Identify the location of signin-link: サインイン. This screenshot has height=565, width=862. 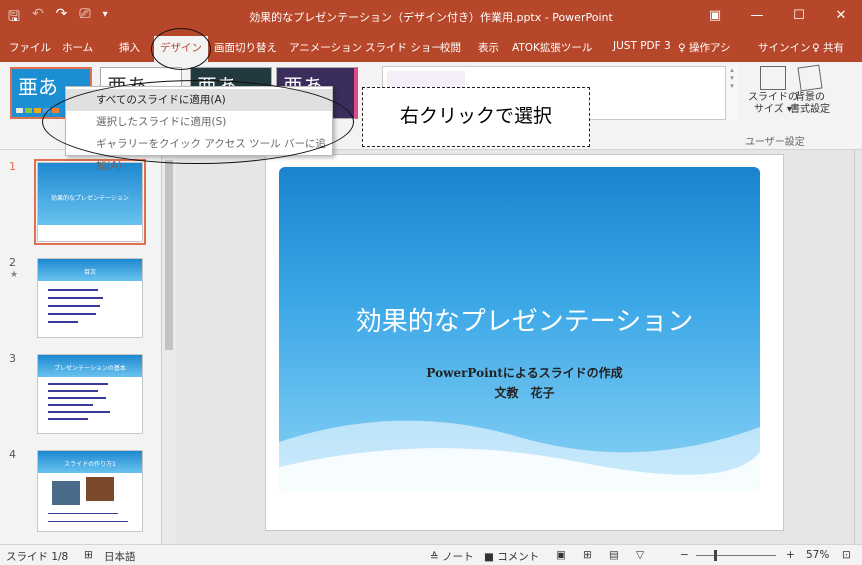
(784, 47).